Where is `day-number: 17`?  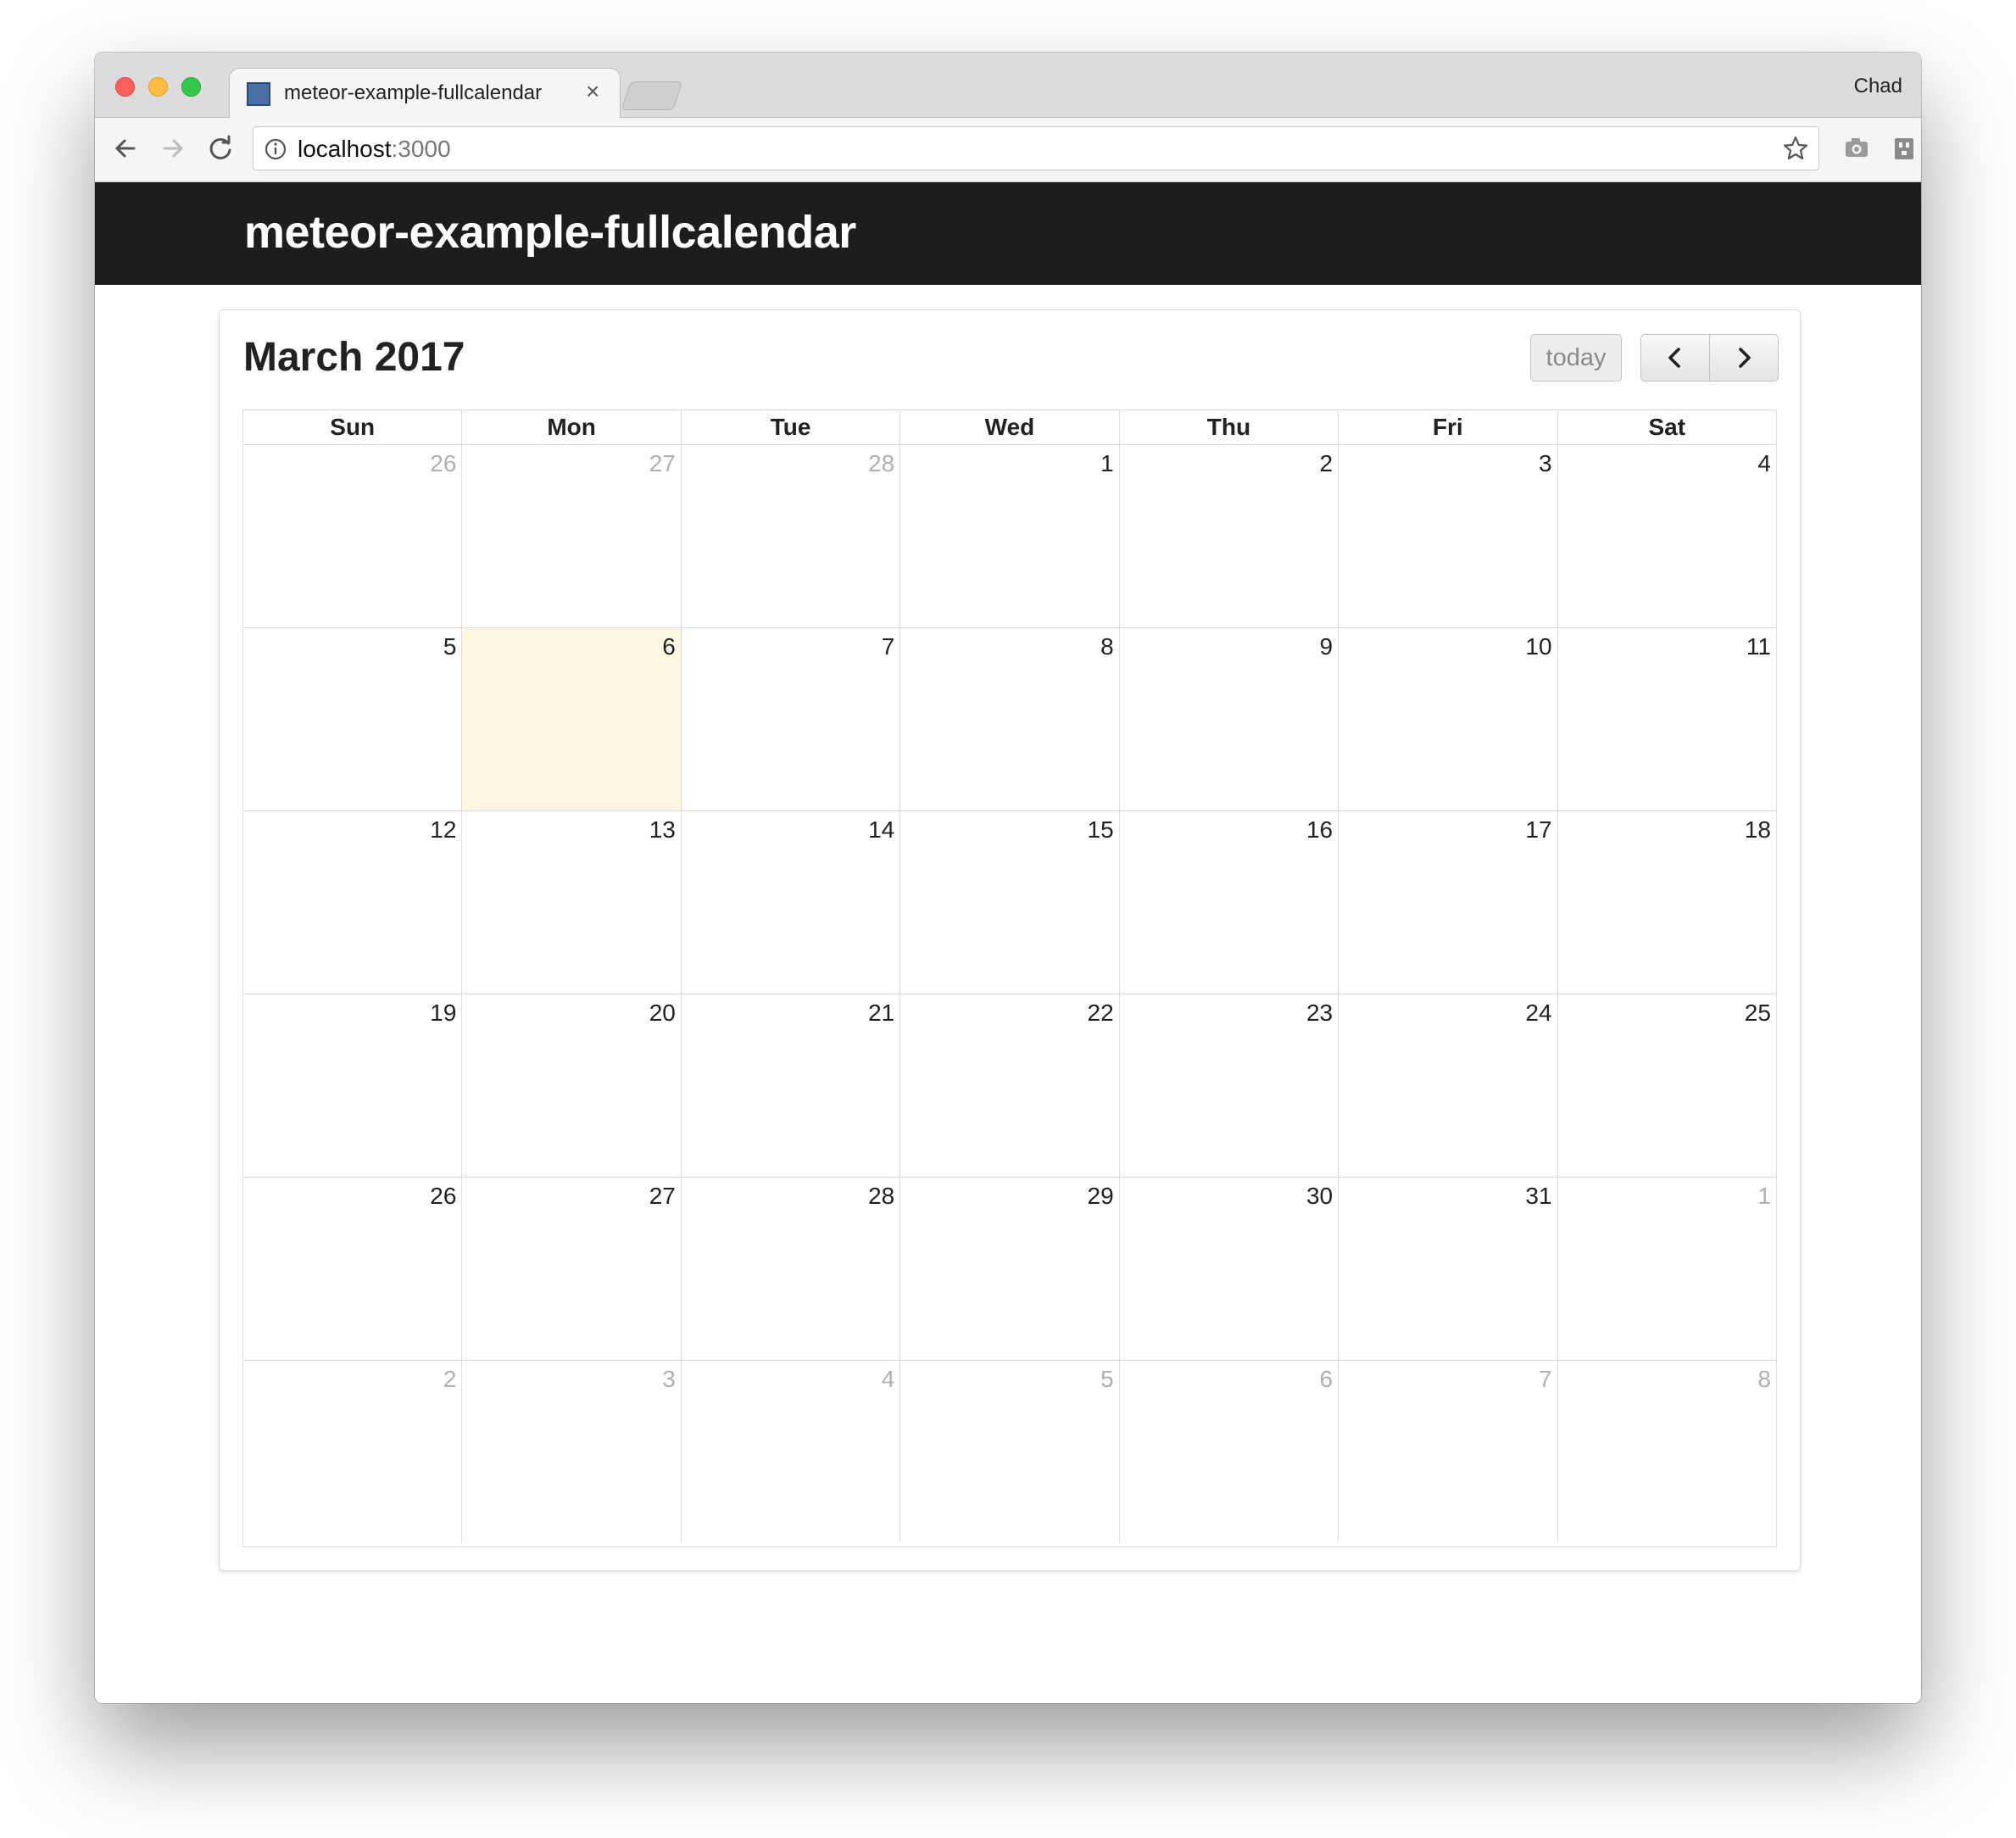
day-number: 17 is located at coordinates (1538, 830).